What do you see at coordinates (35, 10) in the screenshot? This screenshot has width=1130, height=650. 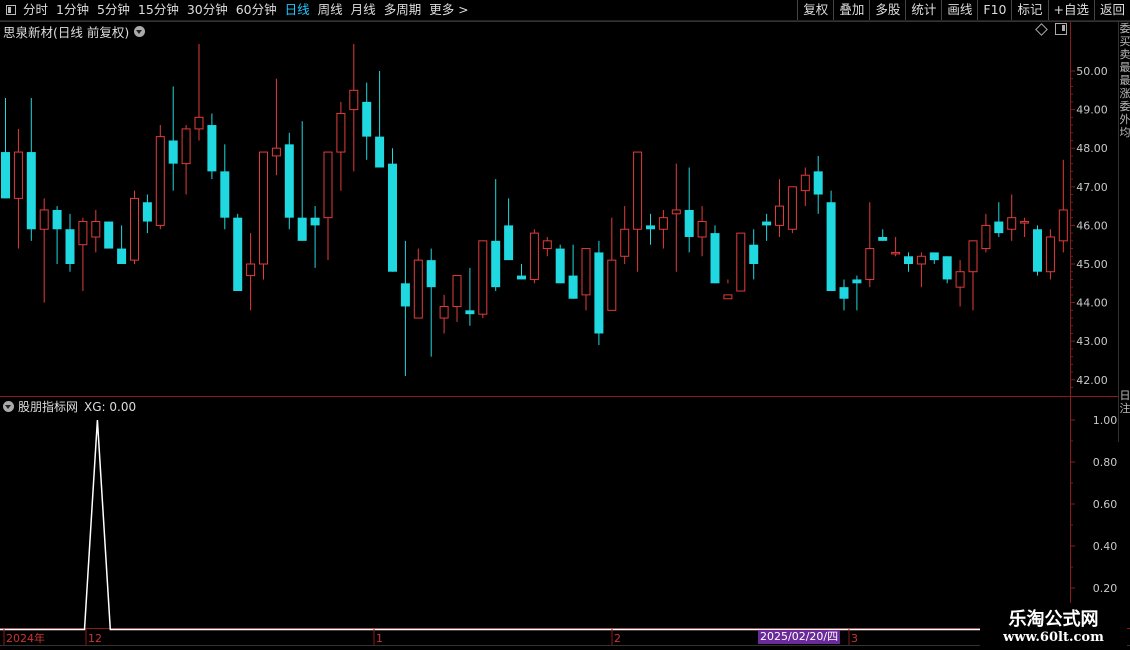 I see `period-tab-0: 分时` at bounding box center [35, 10].